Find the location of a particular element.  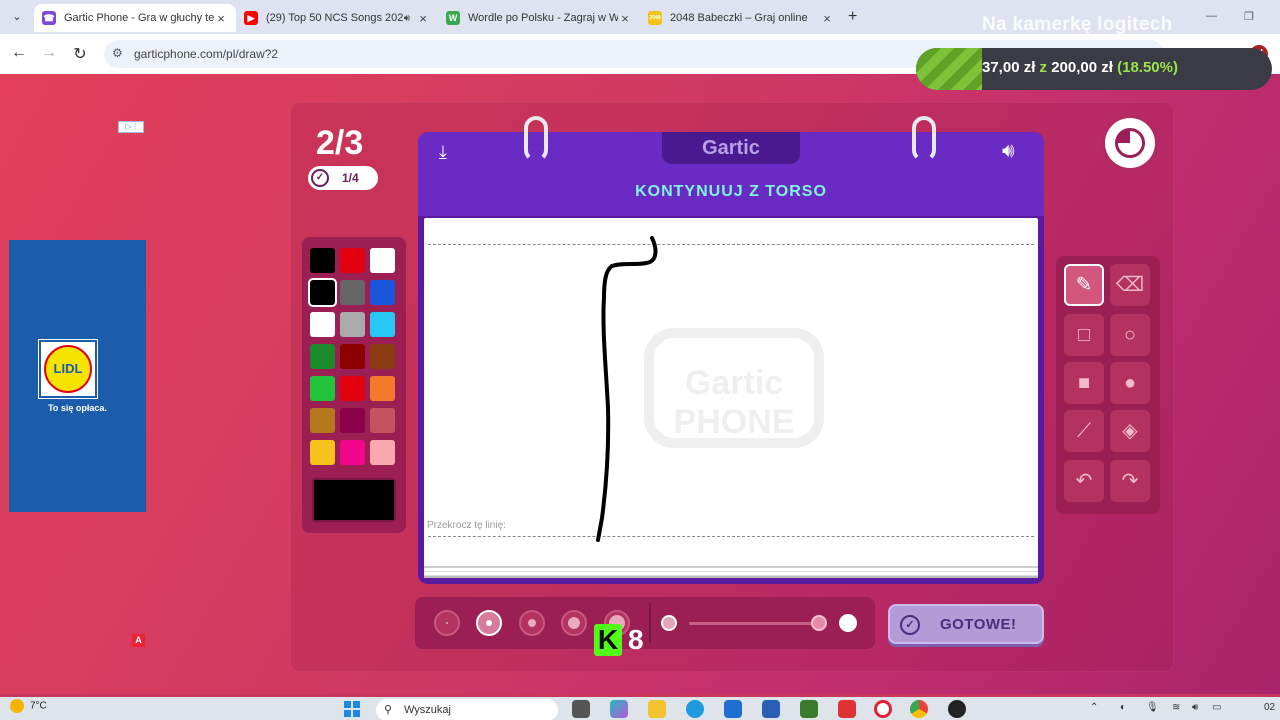

line-icon: ⟋ is located at coordinates (1084, 431).